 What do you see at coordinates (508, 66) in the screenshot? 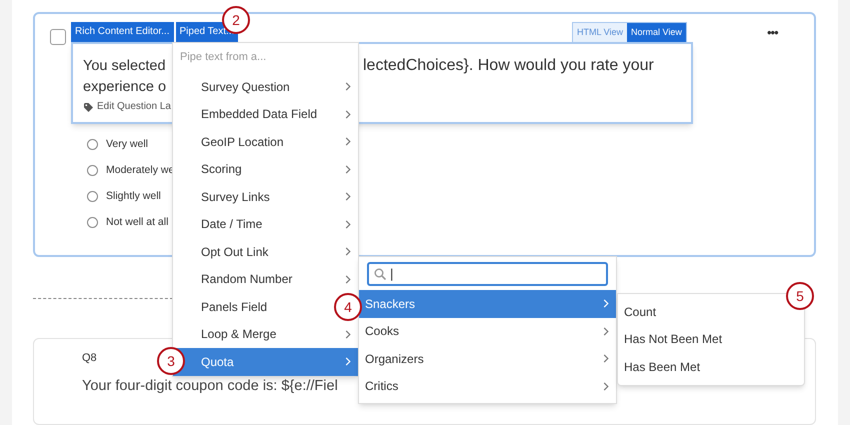
I see `question-text: lectedChoices}. How would you rate your` at bounding box center [508, 66].